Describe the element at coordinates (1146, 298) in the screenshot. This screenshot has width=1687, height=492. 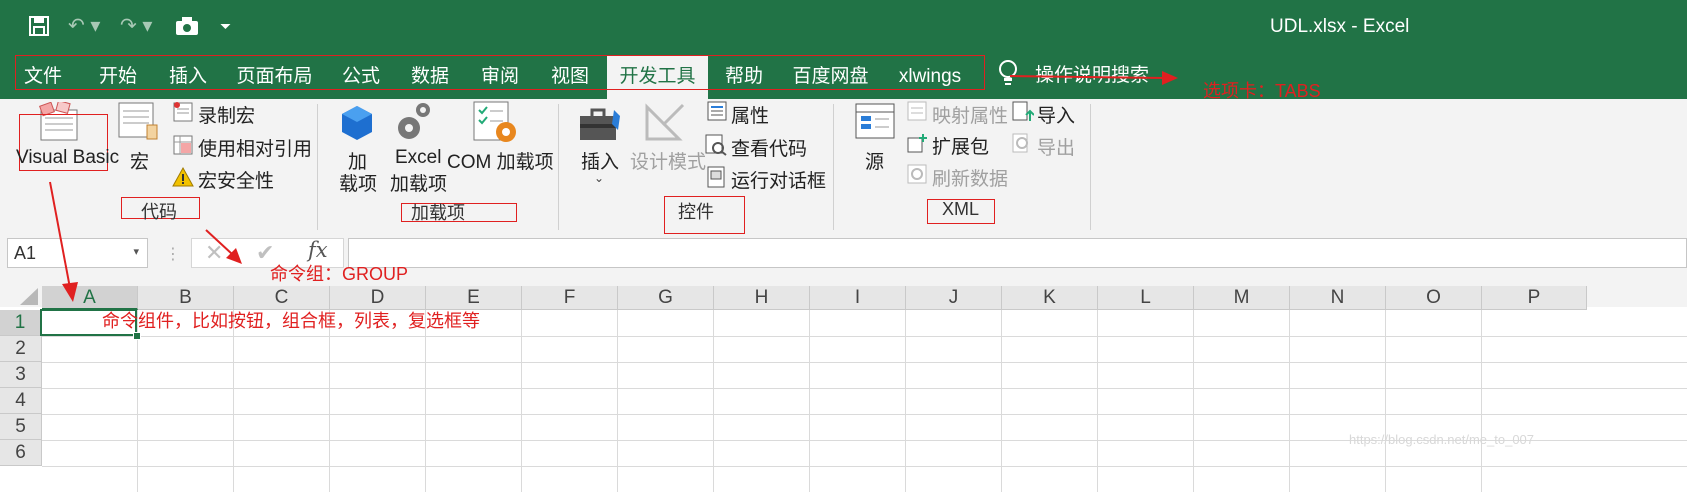
I see `column-header-l: L` at that location.